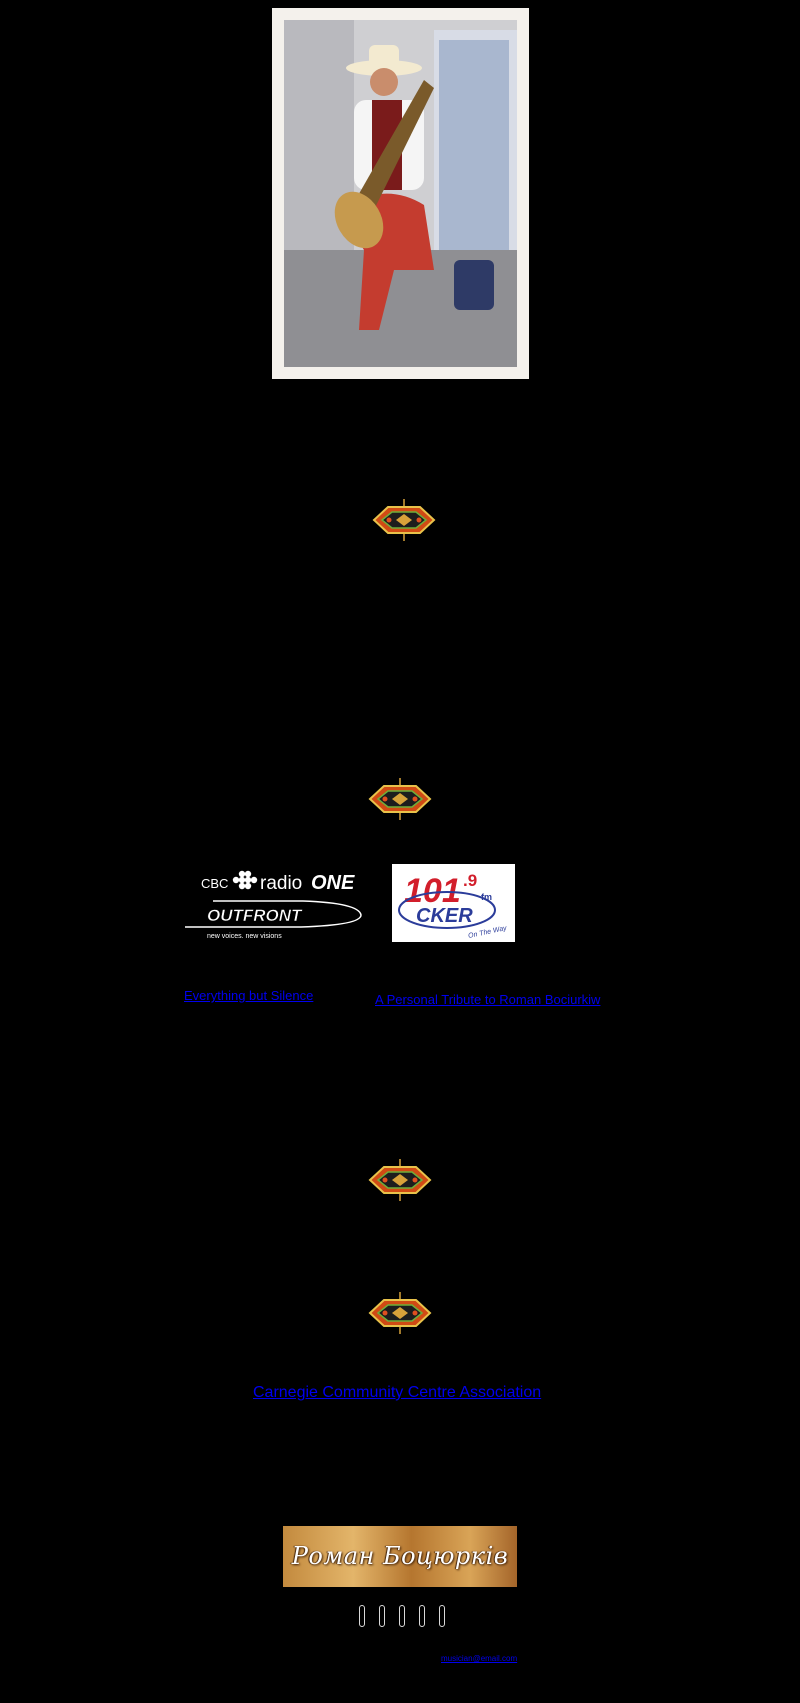  I want to click on banner-name: Роман Боцюрків, so click(400, 1556).